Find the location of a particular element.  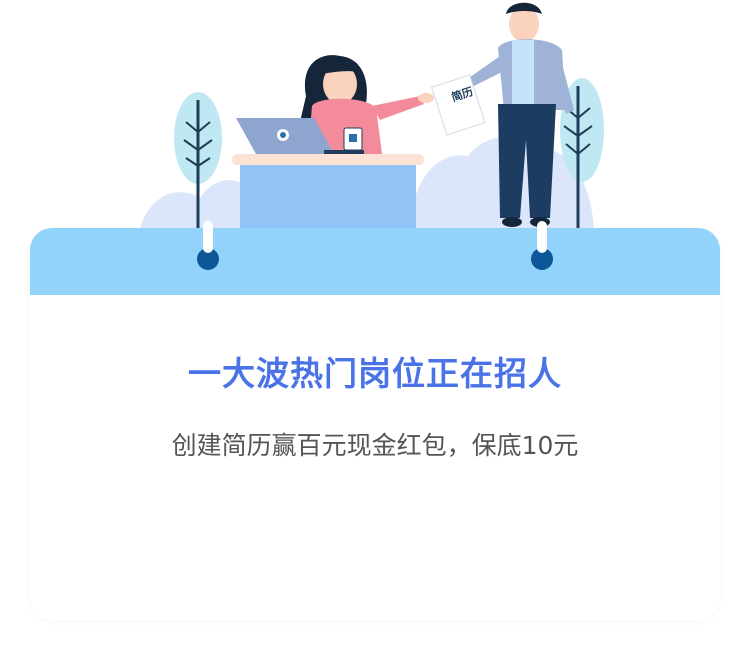

promo-headline: 一大波热门岗位正在招人 is located at coordinates (375, 373).